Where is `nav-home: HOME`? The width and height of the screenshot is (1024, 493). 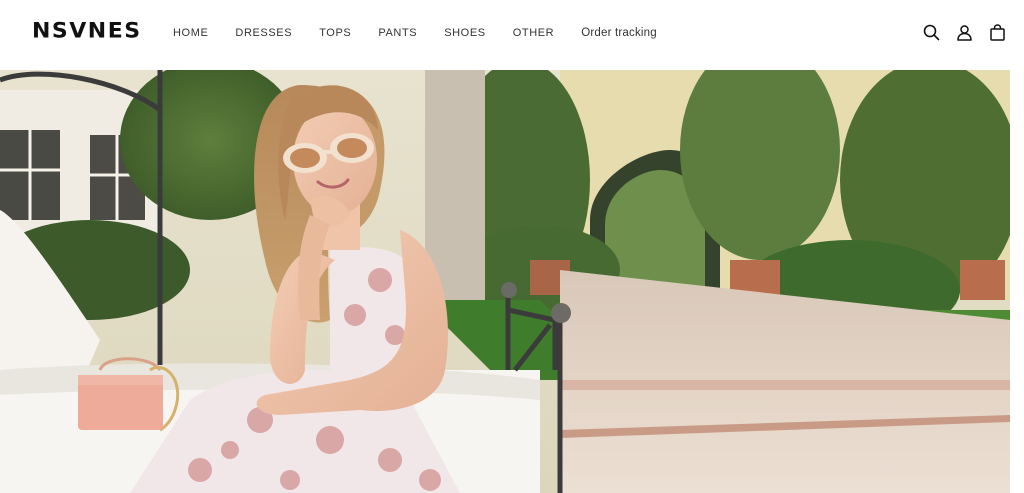
nav-home: HOME is located at coordinates (190, 33).